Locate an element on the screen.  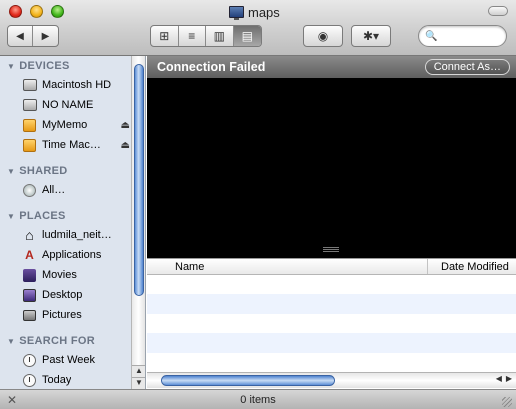
sidebar-item-movies: Movies is located at coordinates (76, 275).